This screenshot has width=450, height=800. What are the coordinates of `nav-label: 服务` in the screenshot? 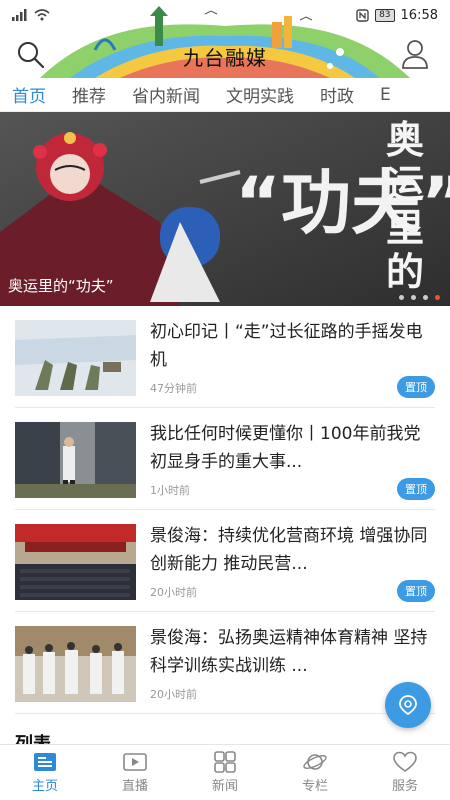 It's located at (404, 786).